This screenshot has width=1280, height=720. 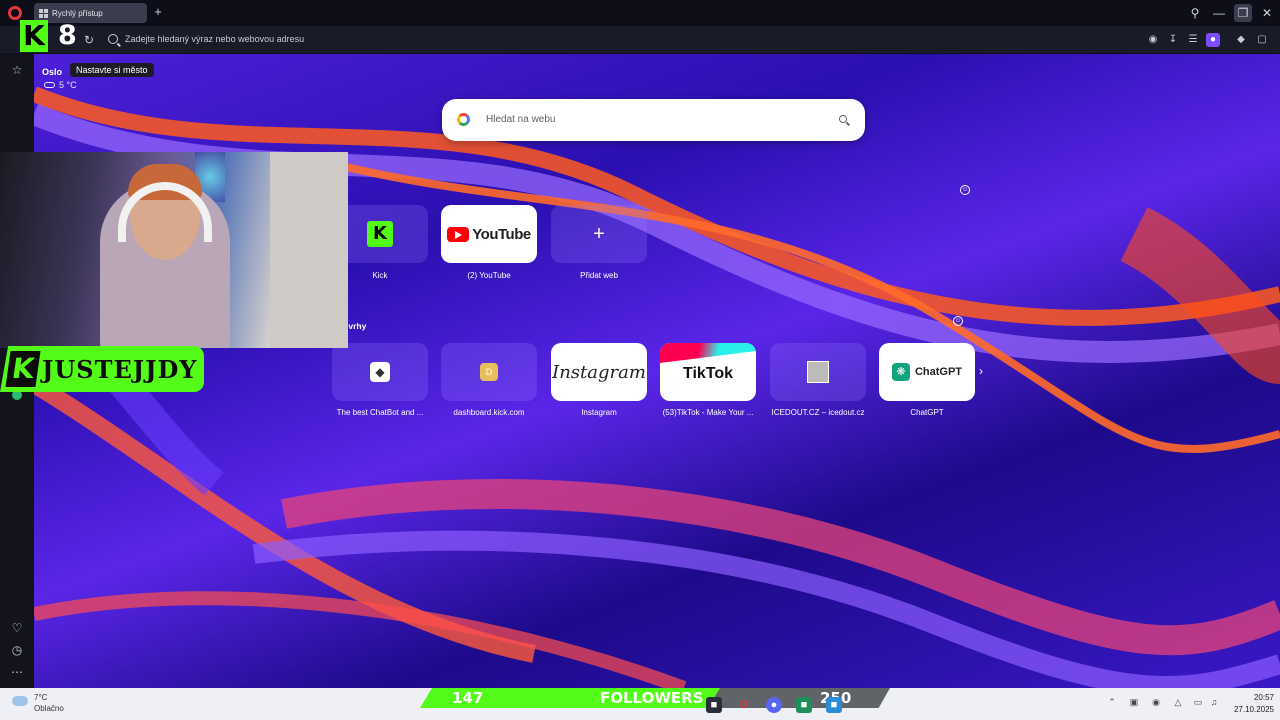 What do you see at coordinates (1112, 704) in the screenshot?
I see `chevron-up-icon: ⌃` at bounding box center [1112, 704].